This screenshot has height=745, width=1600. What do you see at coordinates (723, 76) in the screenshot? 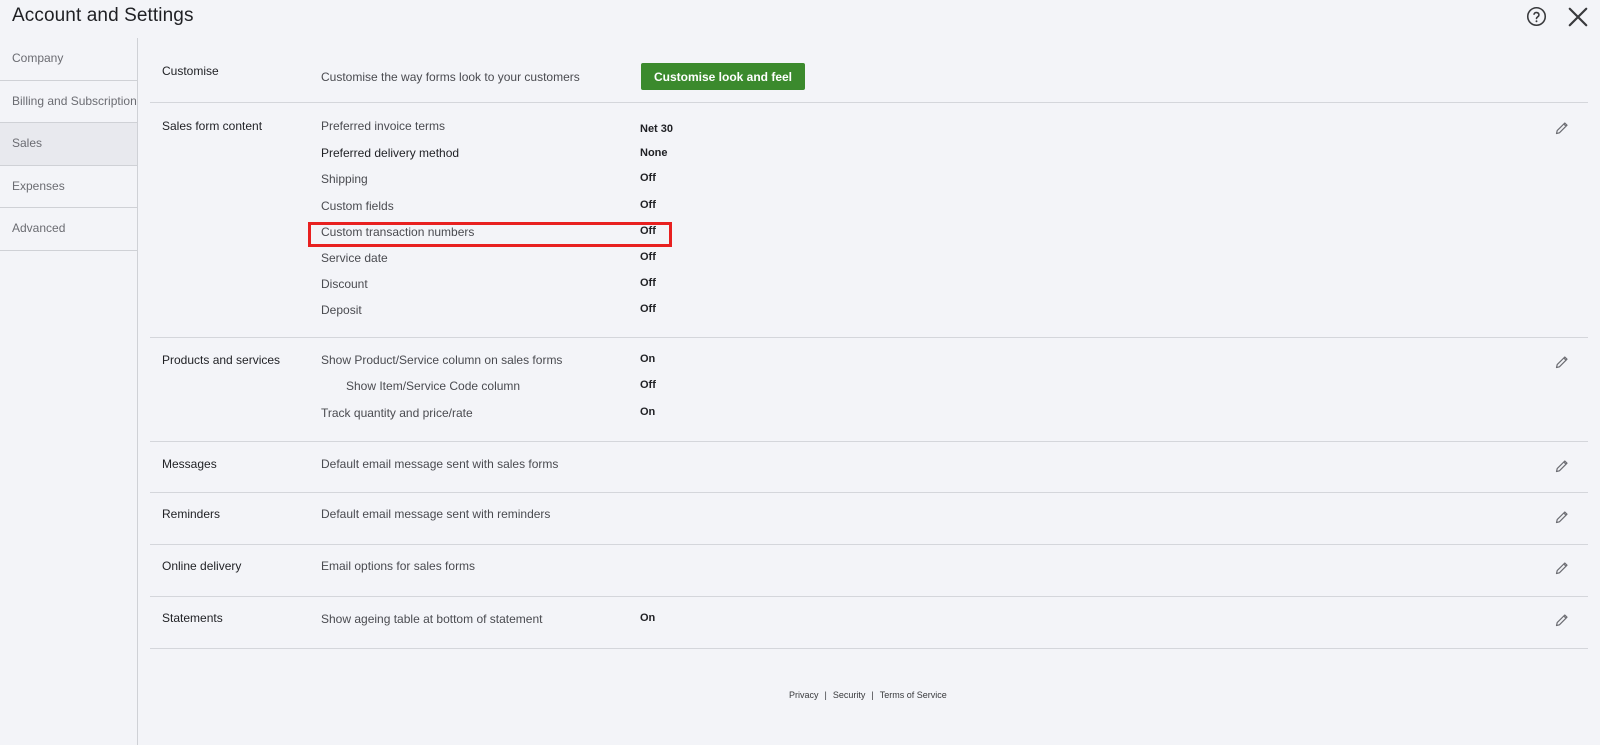
I see `customise-look-and-feel-button: Customise look and feel` at bounding box center [723, 76].